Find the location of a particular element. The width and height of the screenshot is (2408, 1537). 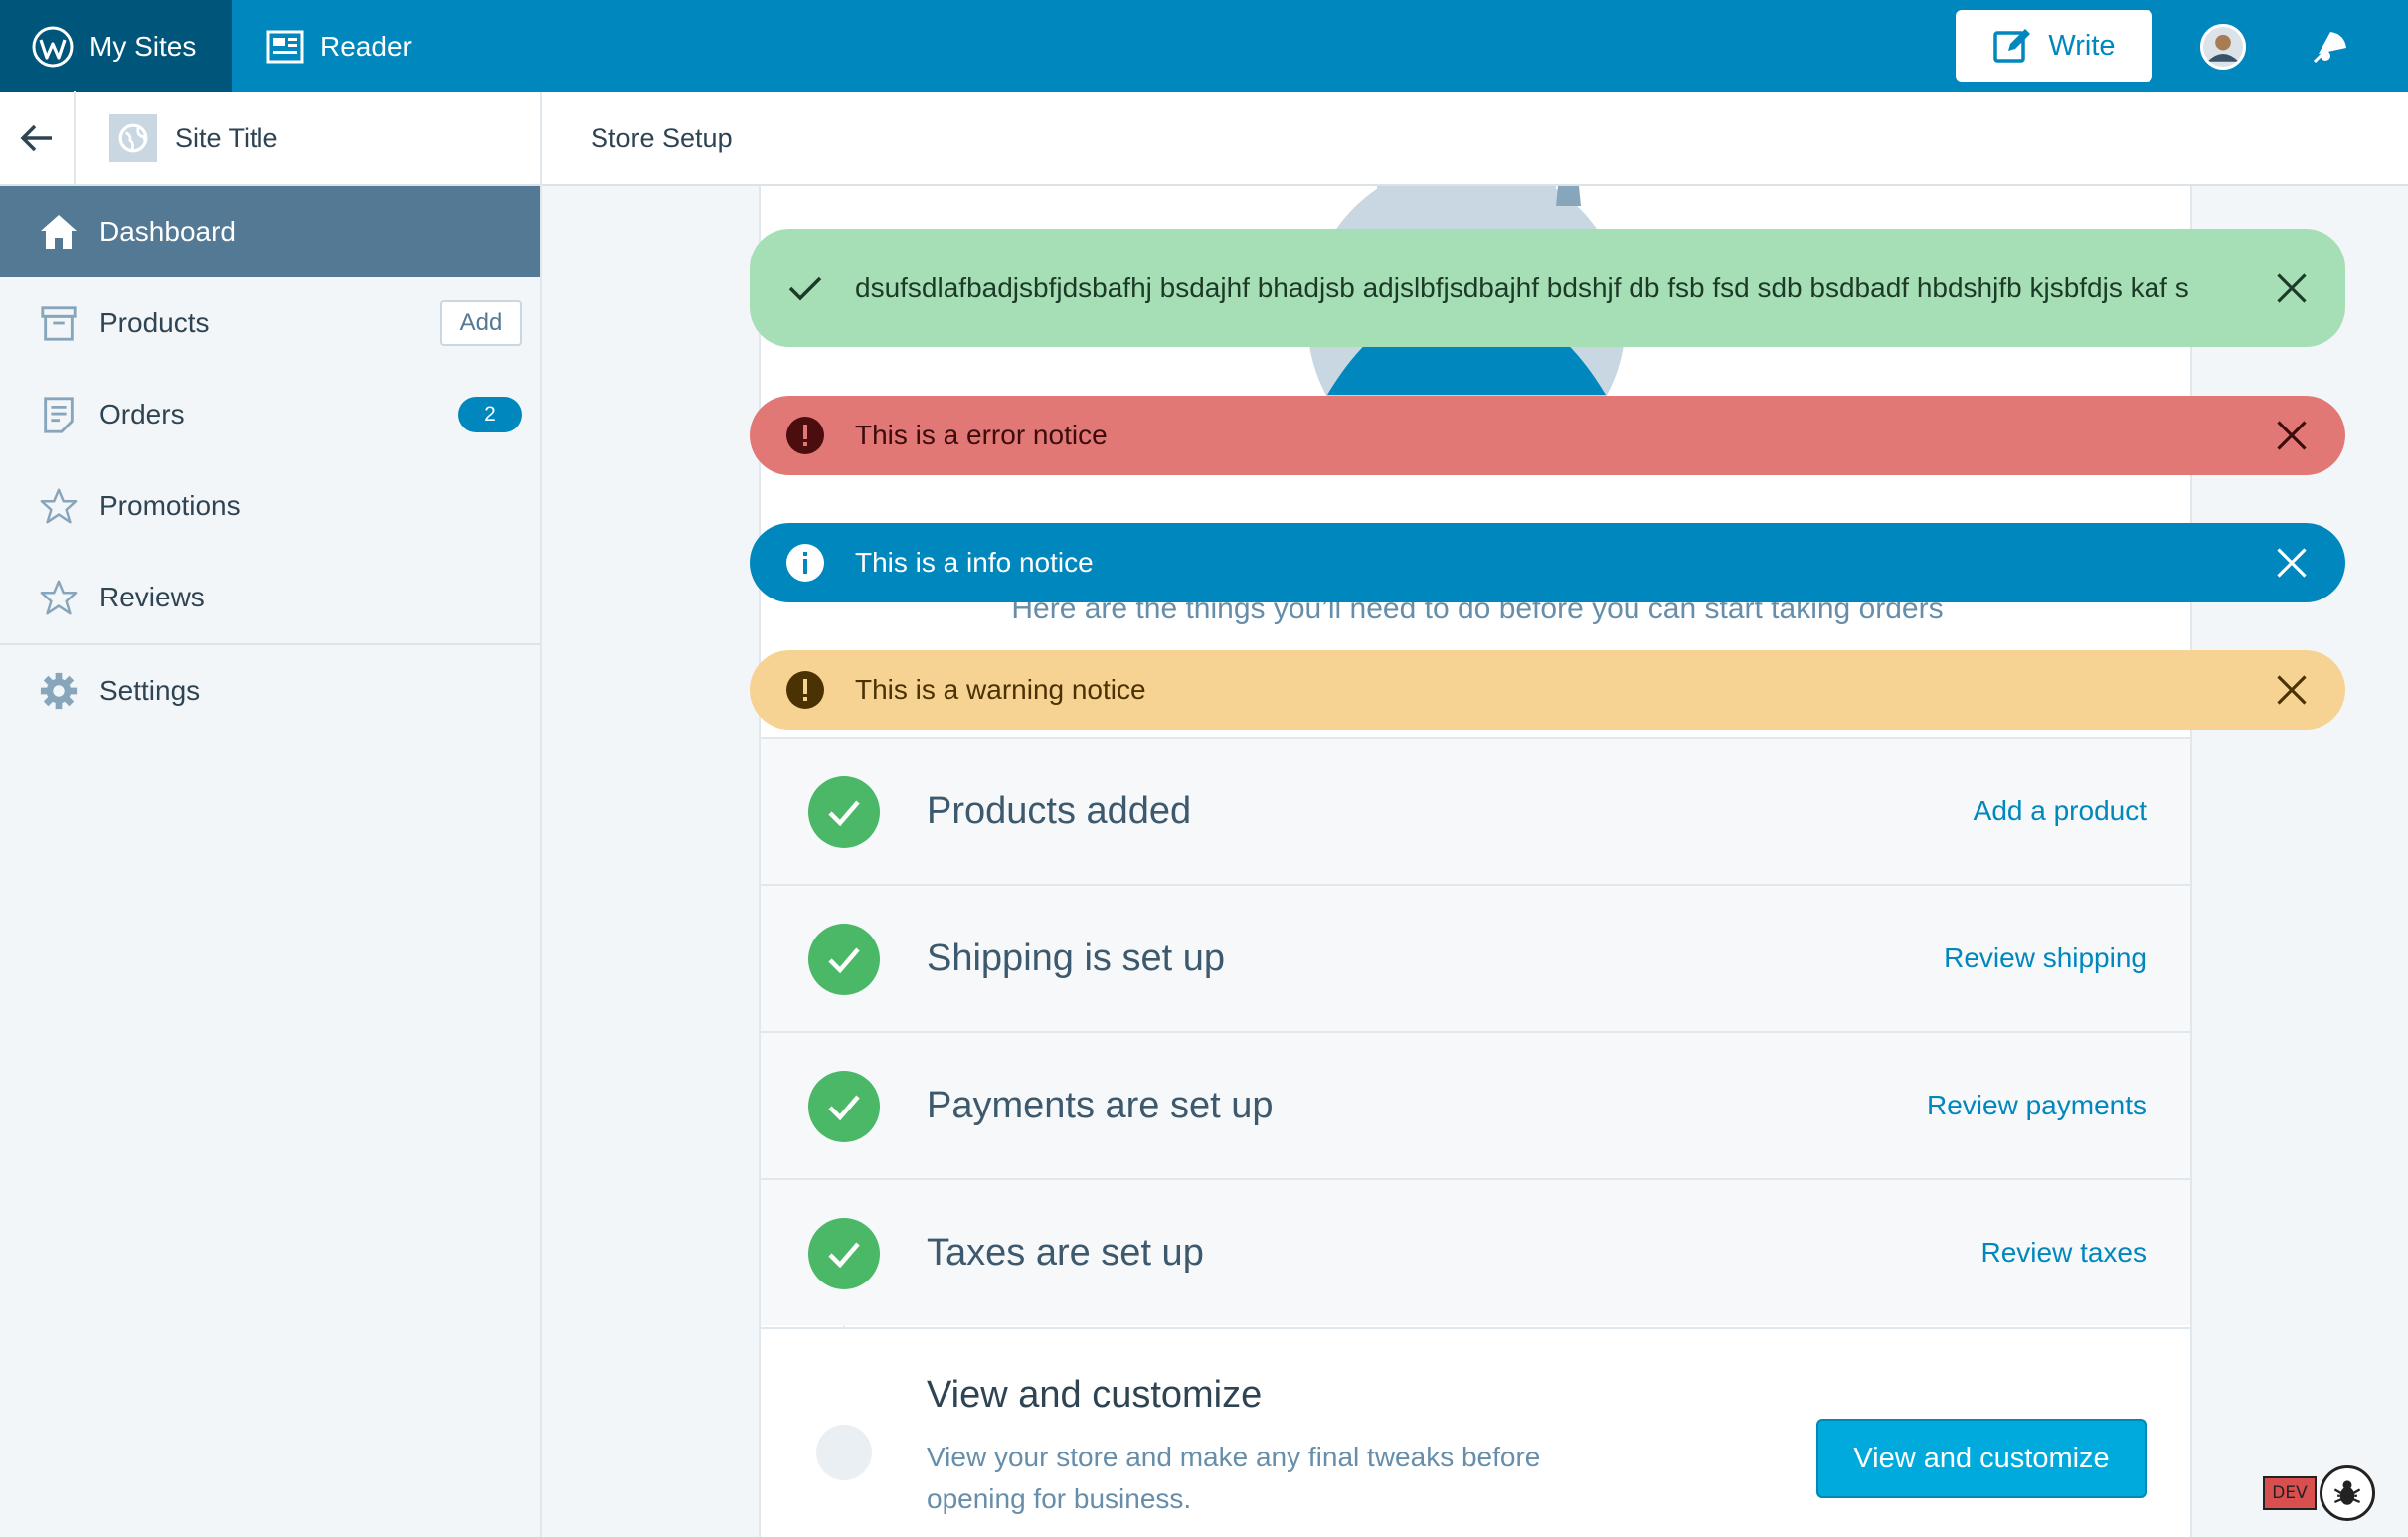

view-and-customize-button: View and customize is located at coordinates (1981, 1459).